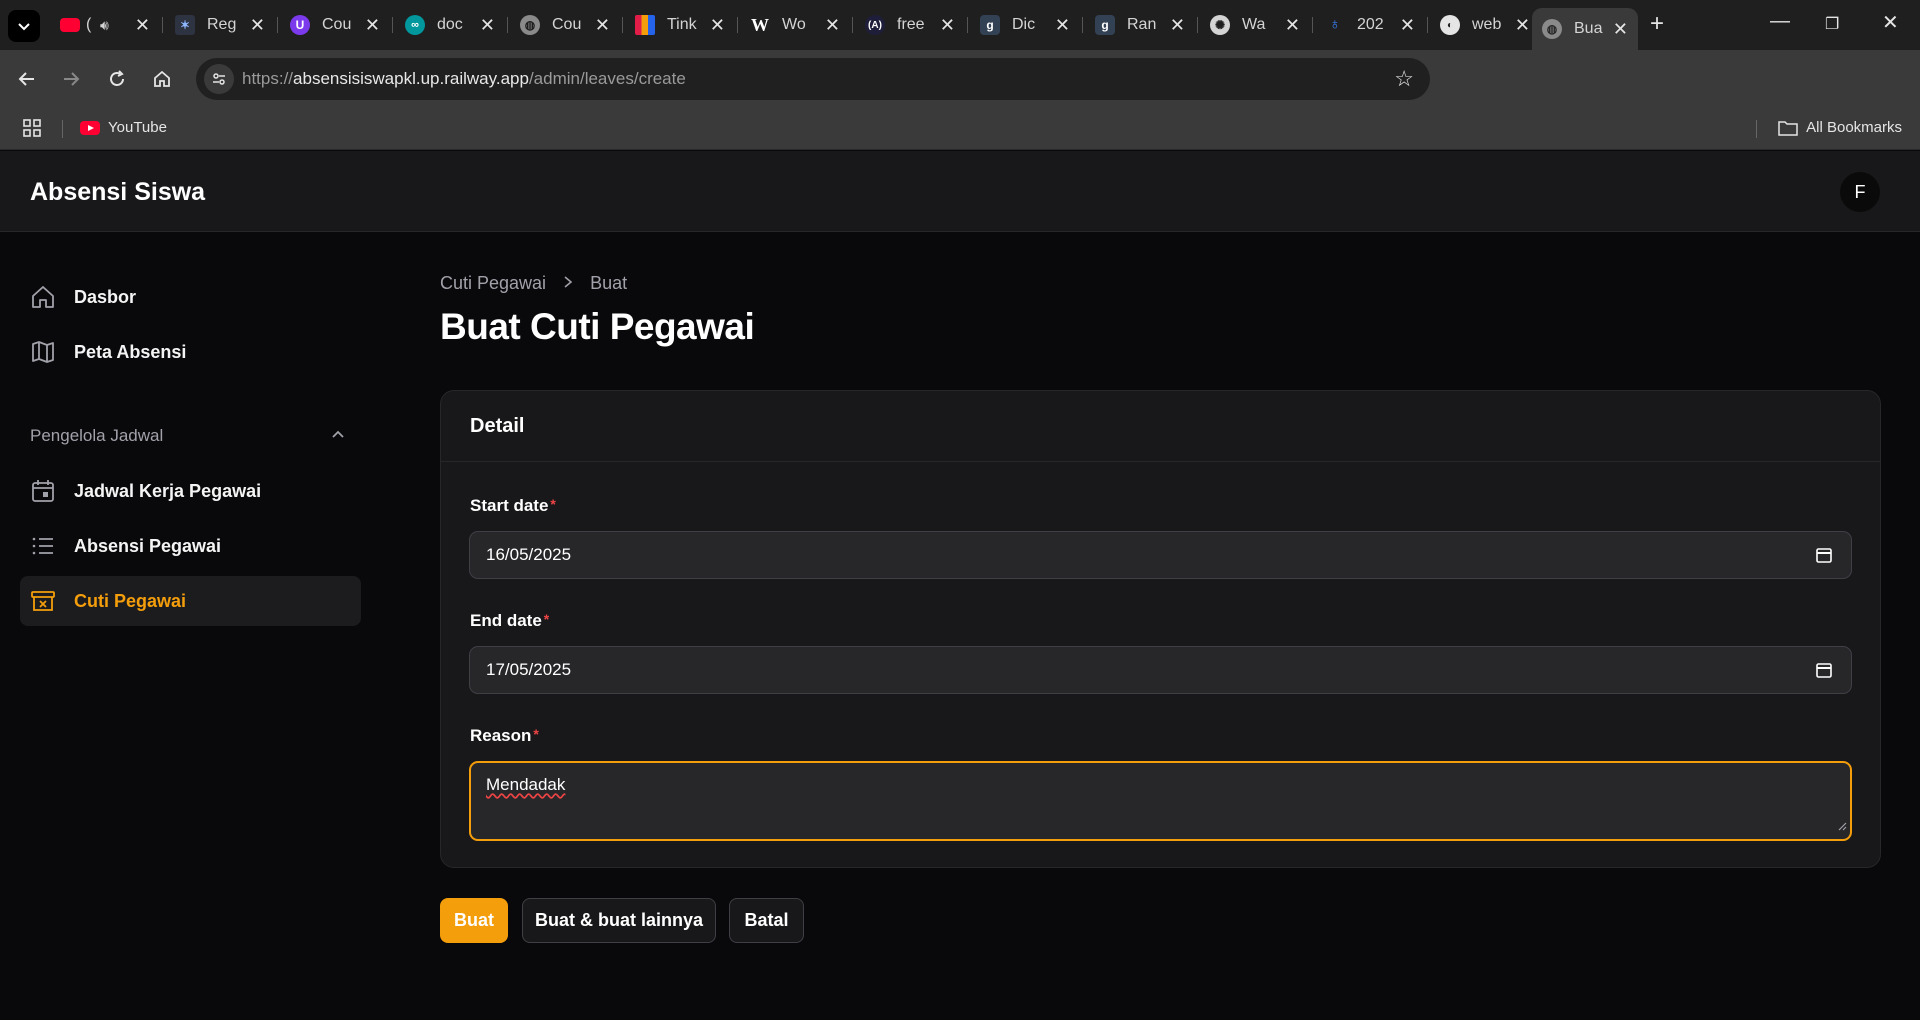  Describe the element at coordinates (1160, 801) in the screenshot. I see `reason-textarea: Mendadak` at that location.